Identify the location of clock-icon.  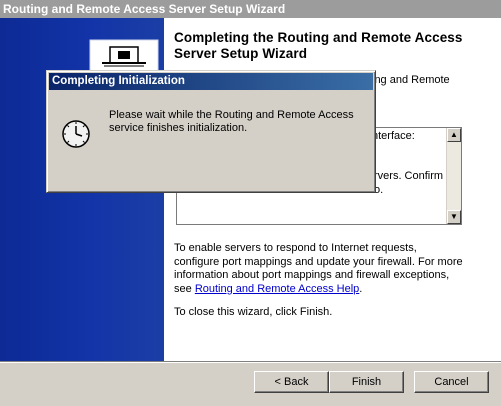
(76, 134).